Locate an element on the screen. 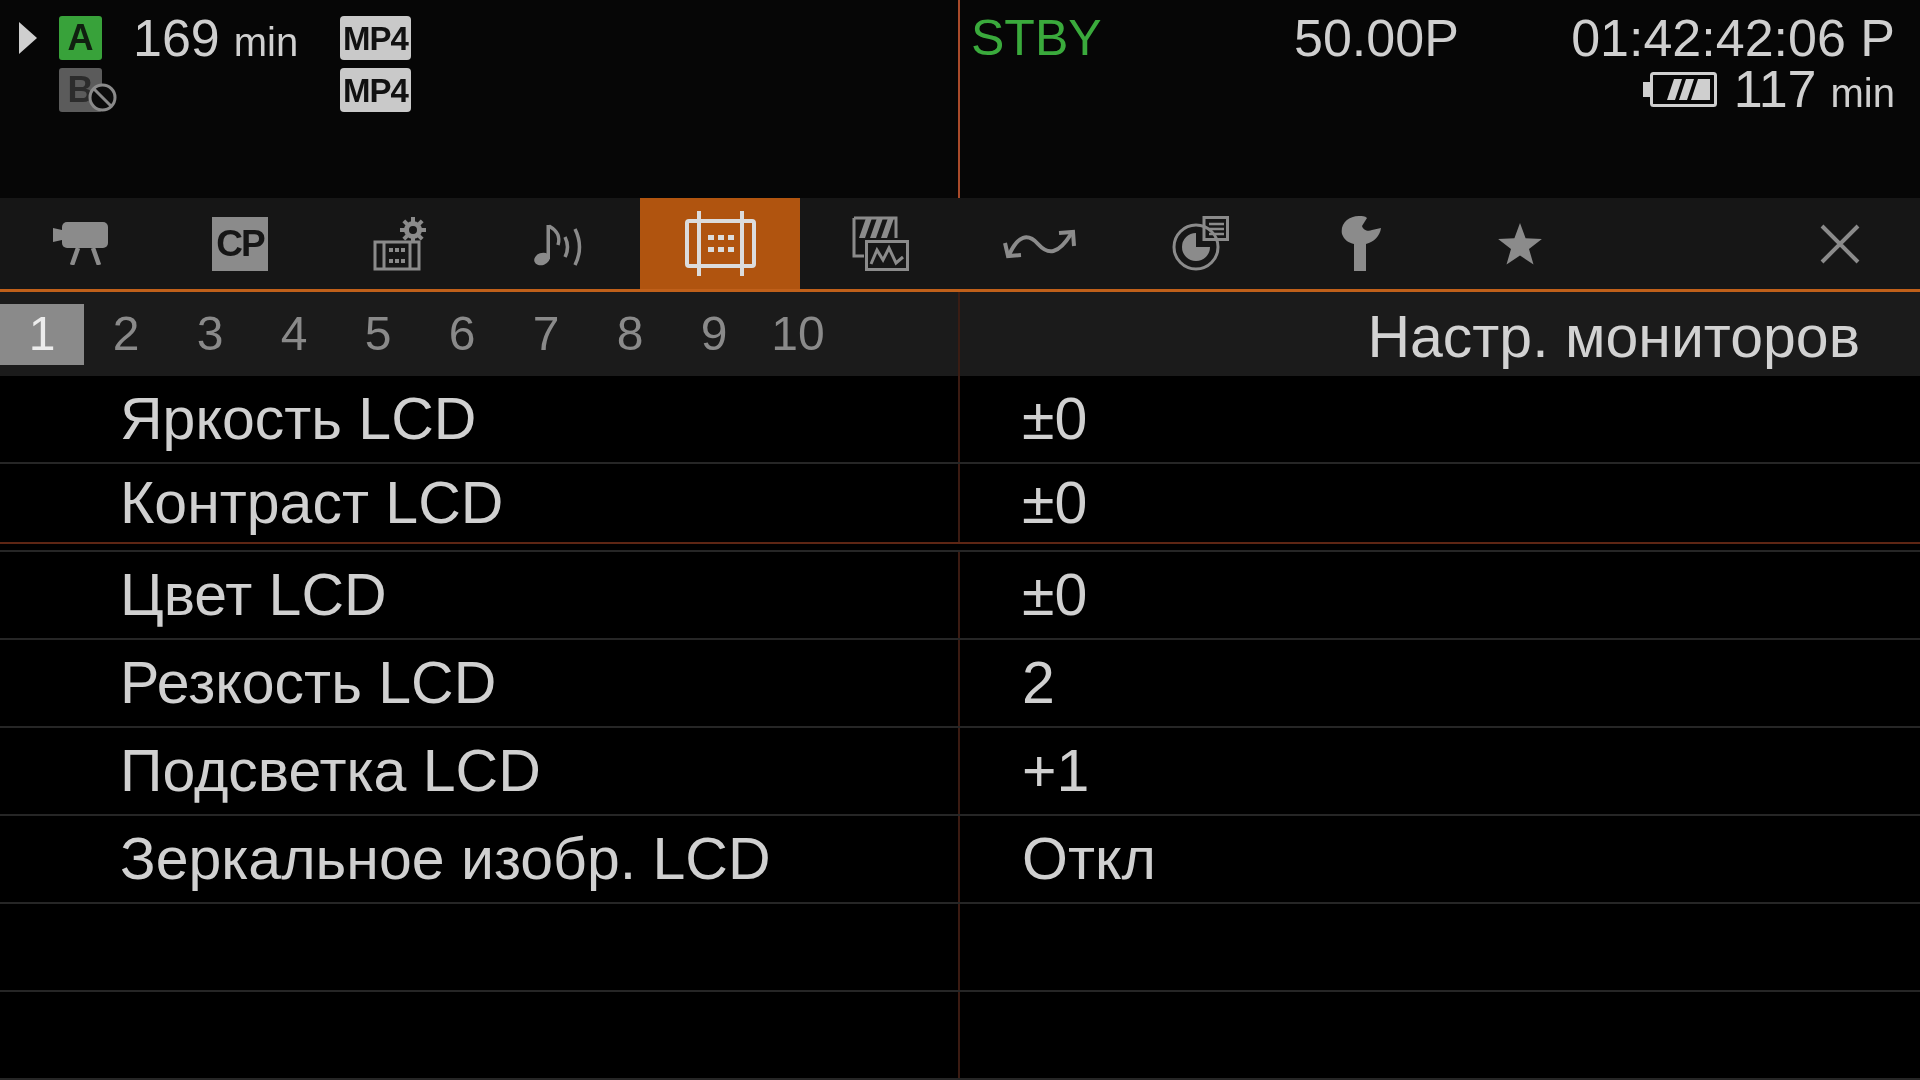  setting-label: Зеркальное изобр. LCD is located at coordinates (445, 859).